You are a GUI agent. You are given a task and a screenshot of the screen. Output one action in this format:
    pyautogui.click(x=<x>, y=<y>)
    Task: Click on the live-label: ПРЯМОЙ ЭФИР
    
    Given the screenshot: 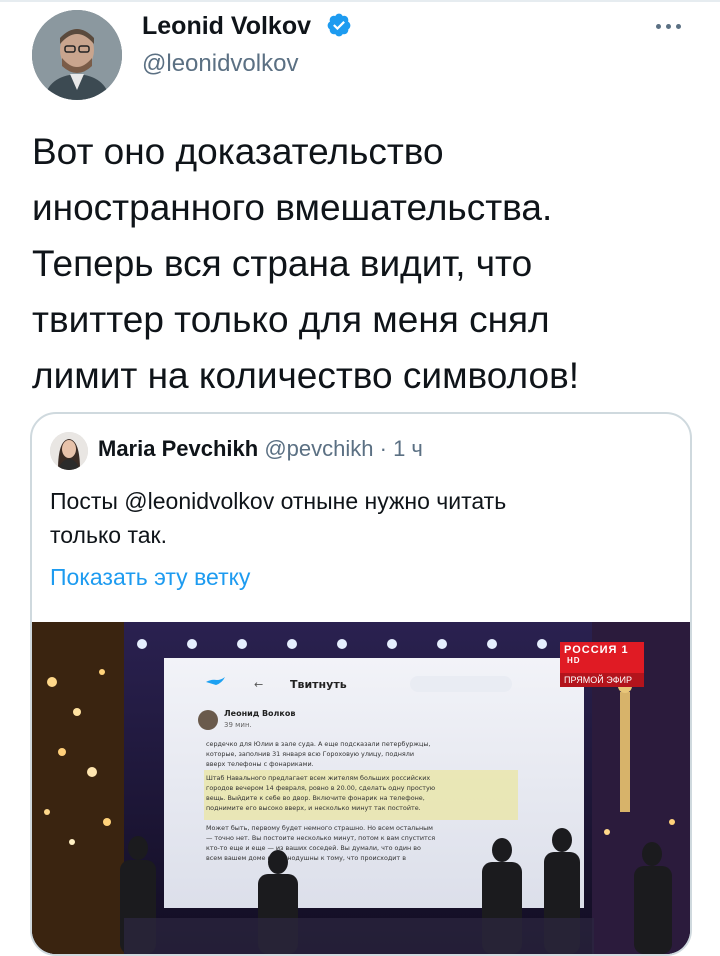 What is the action you would take?
    pyautogui.click(x=602, y=679)
    